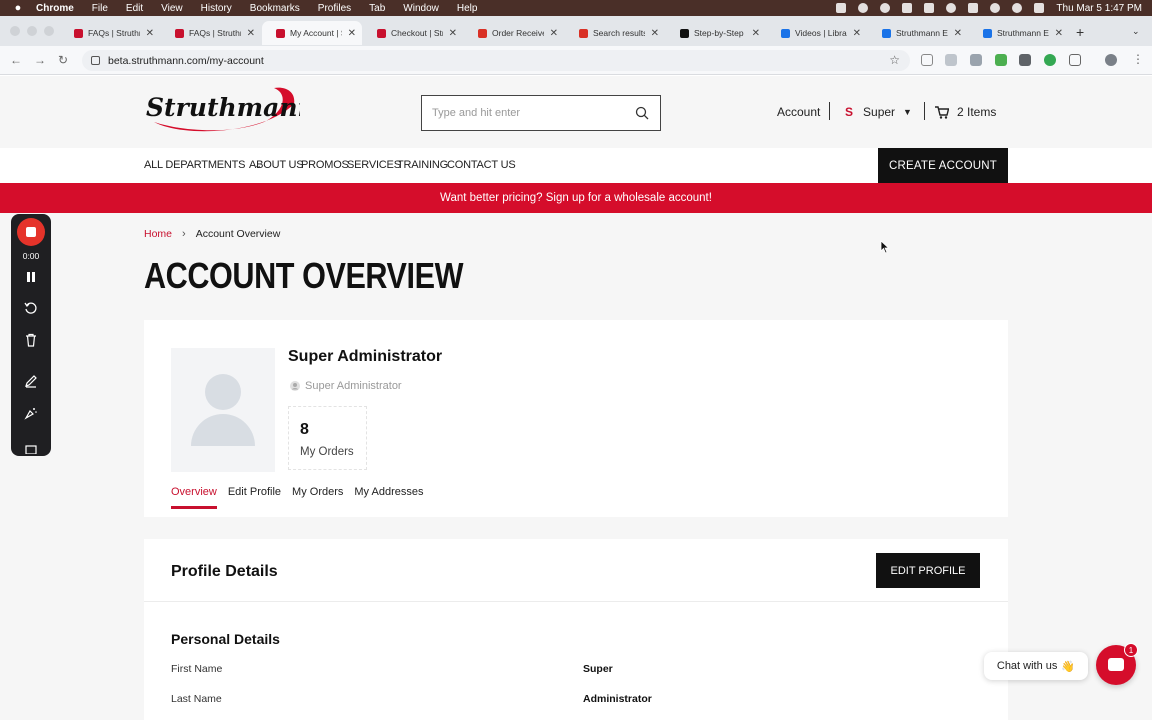 The height and width of the screenshot is (720, 1152). Describe the element at coordinates (467, 8) in the screenshot. I see `menu-help: Help` at that location.